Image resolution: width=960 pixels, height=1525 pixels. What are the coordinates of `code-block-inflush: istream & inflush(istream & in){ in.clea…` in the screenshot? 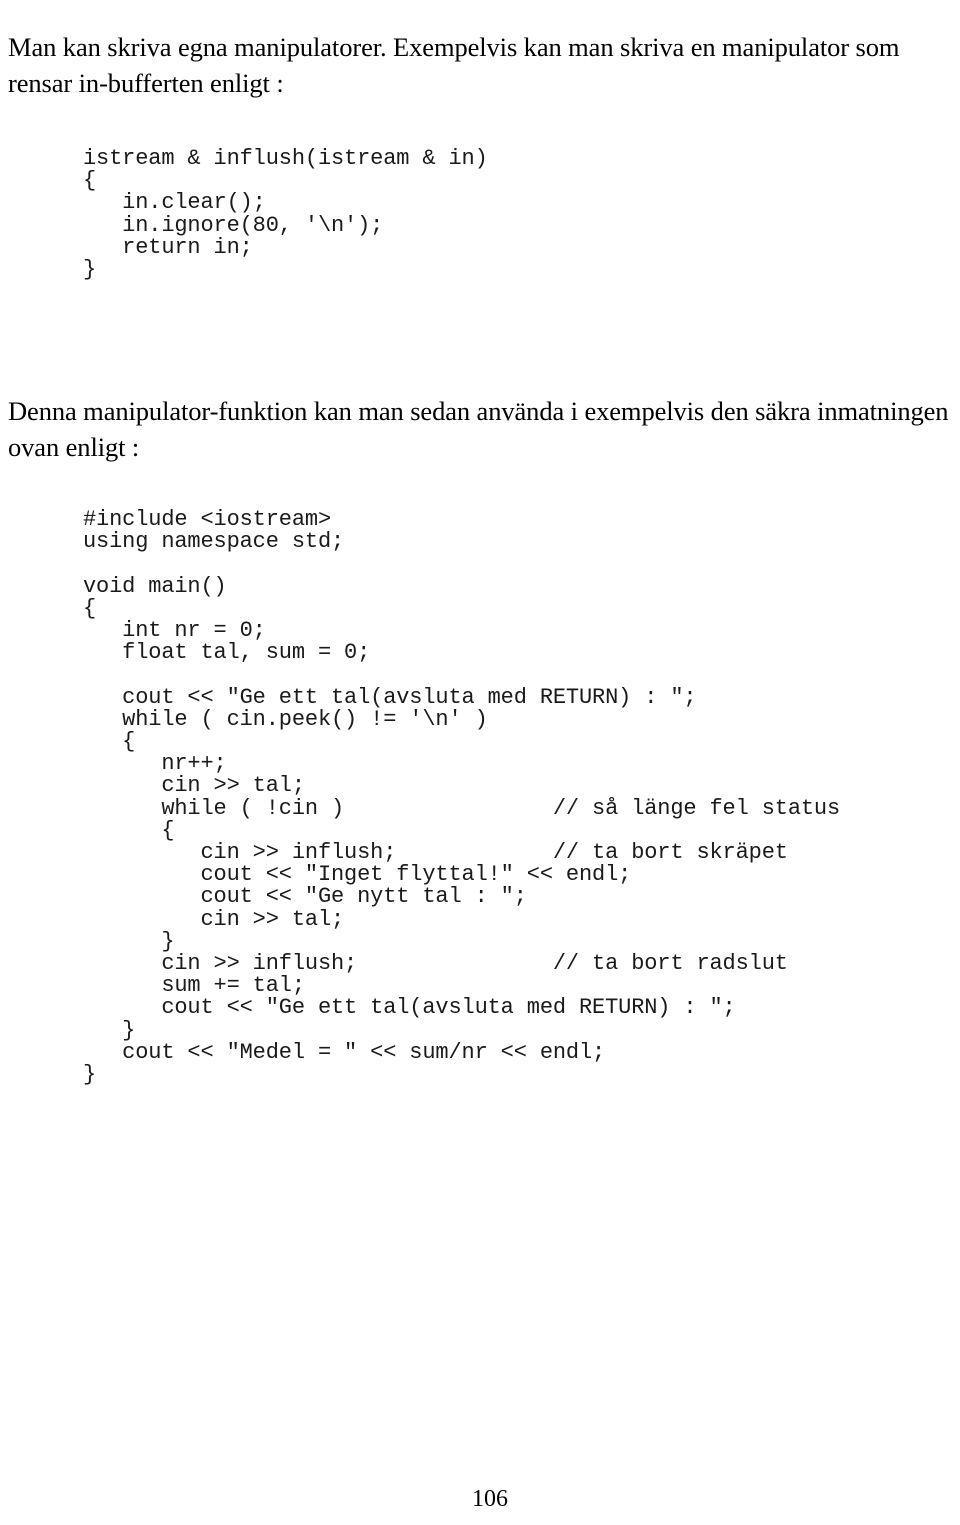 It's located at (480, 214).